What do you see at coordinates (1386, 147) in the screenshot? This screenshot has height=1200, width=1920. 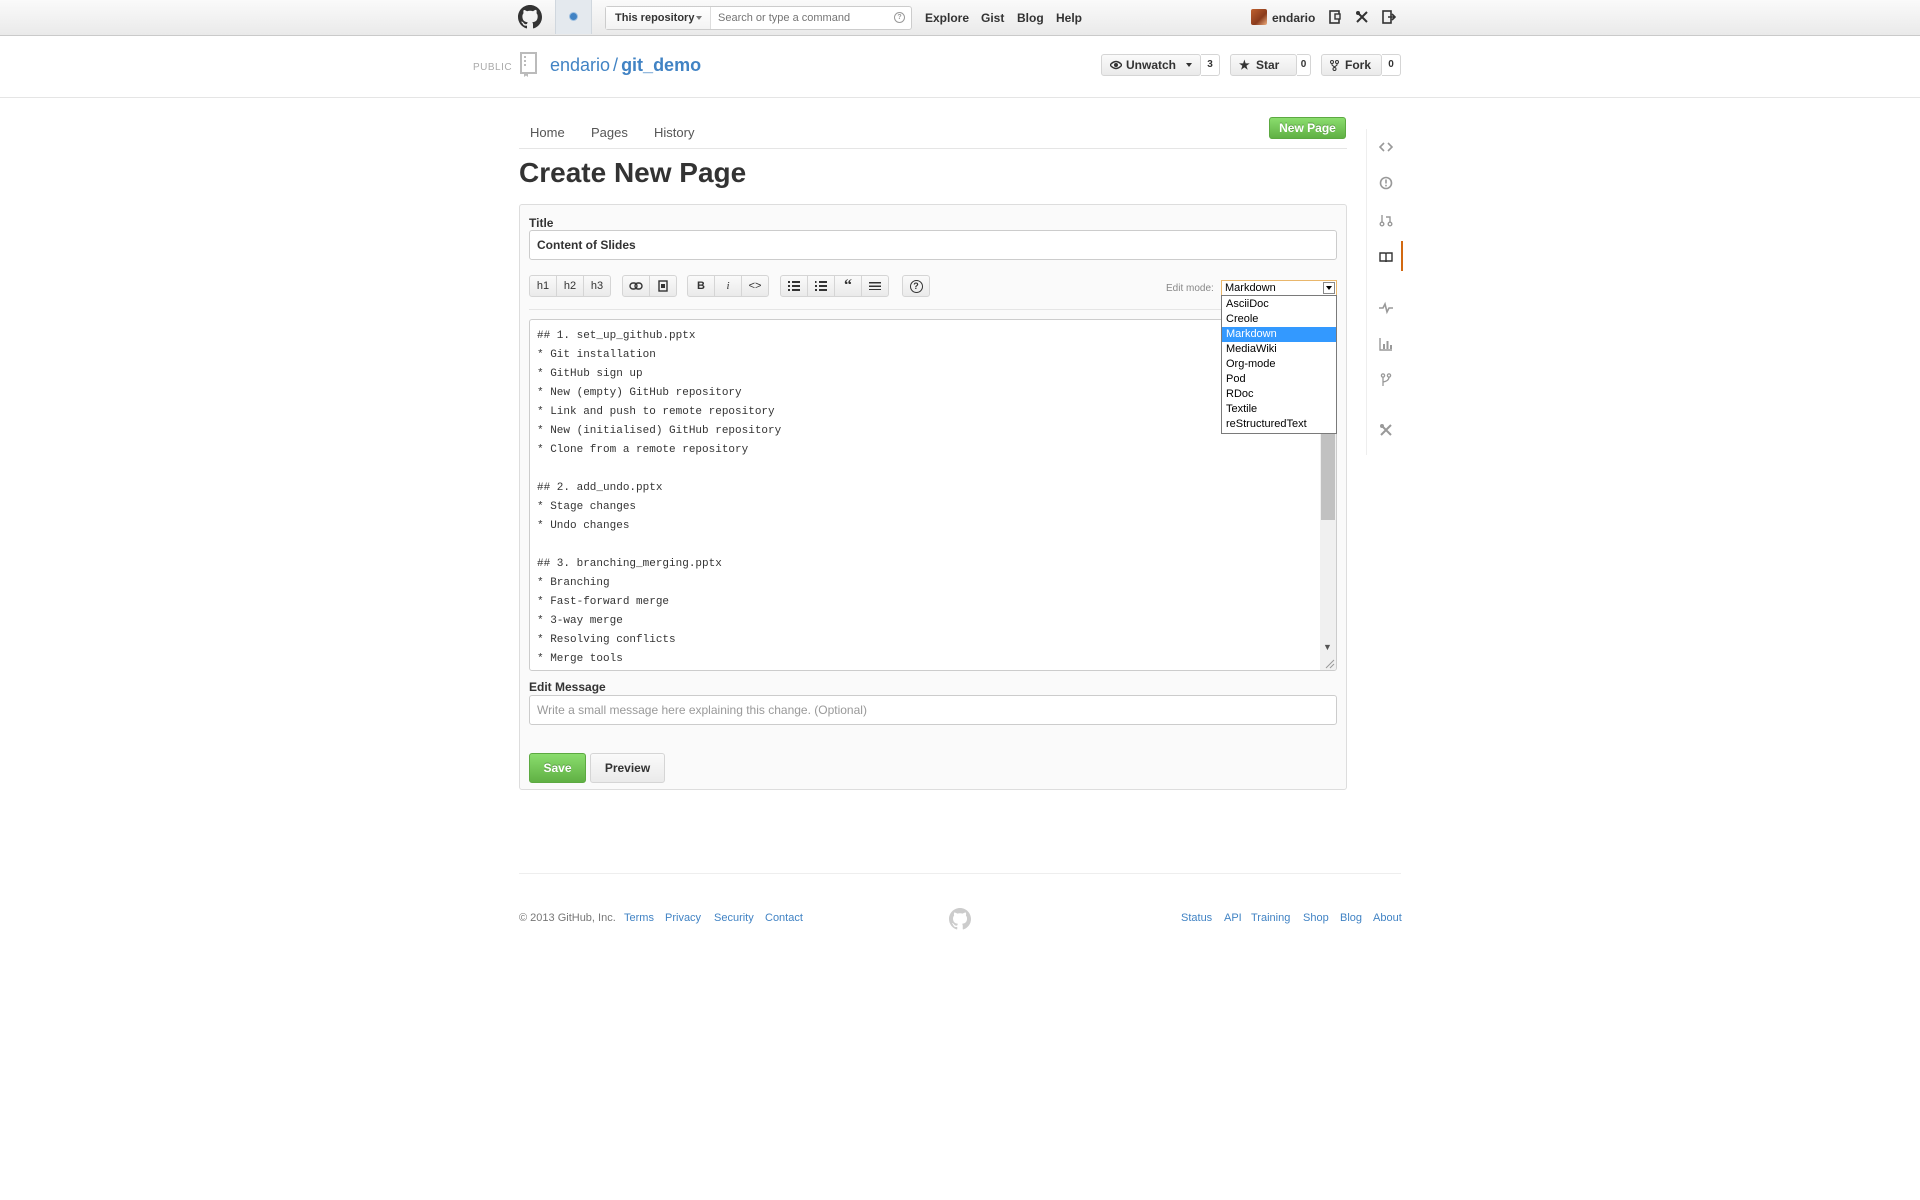 I see `code-icon` at bounding box center [1386, 147].